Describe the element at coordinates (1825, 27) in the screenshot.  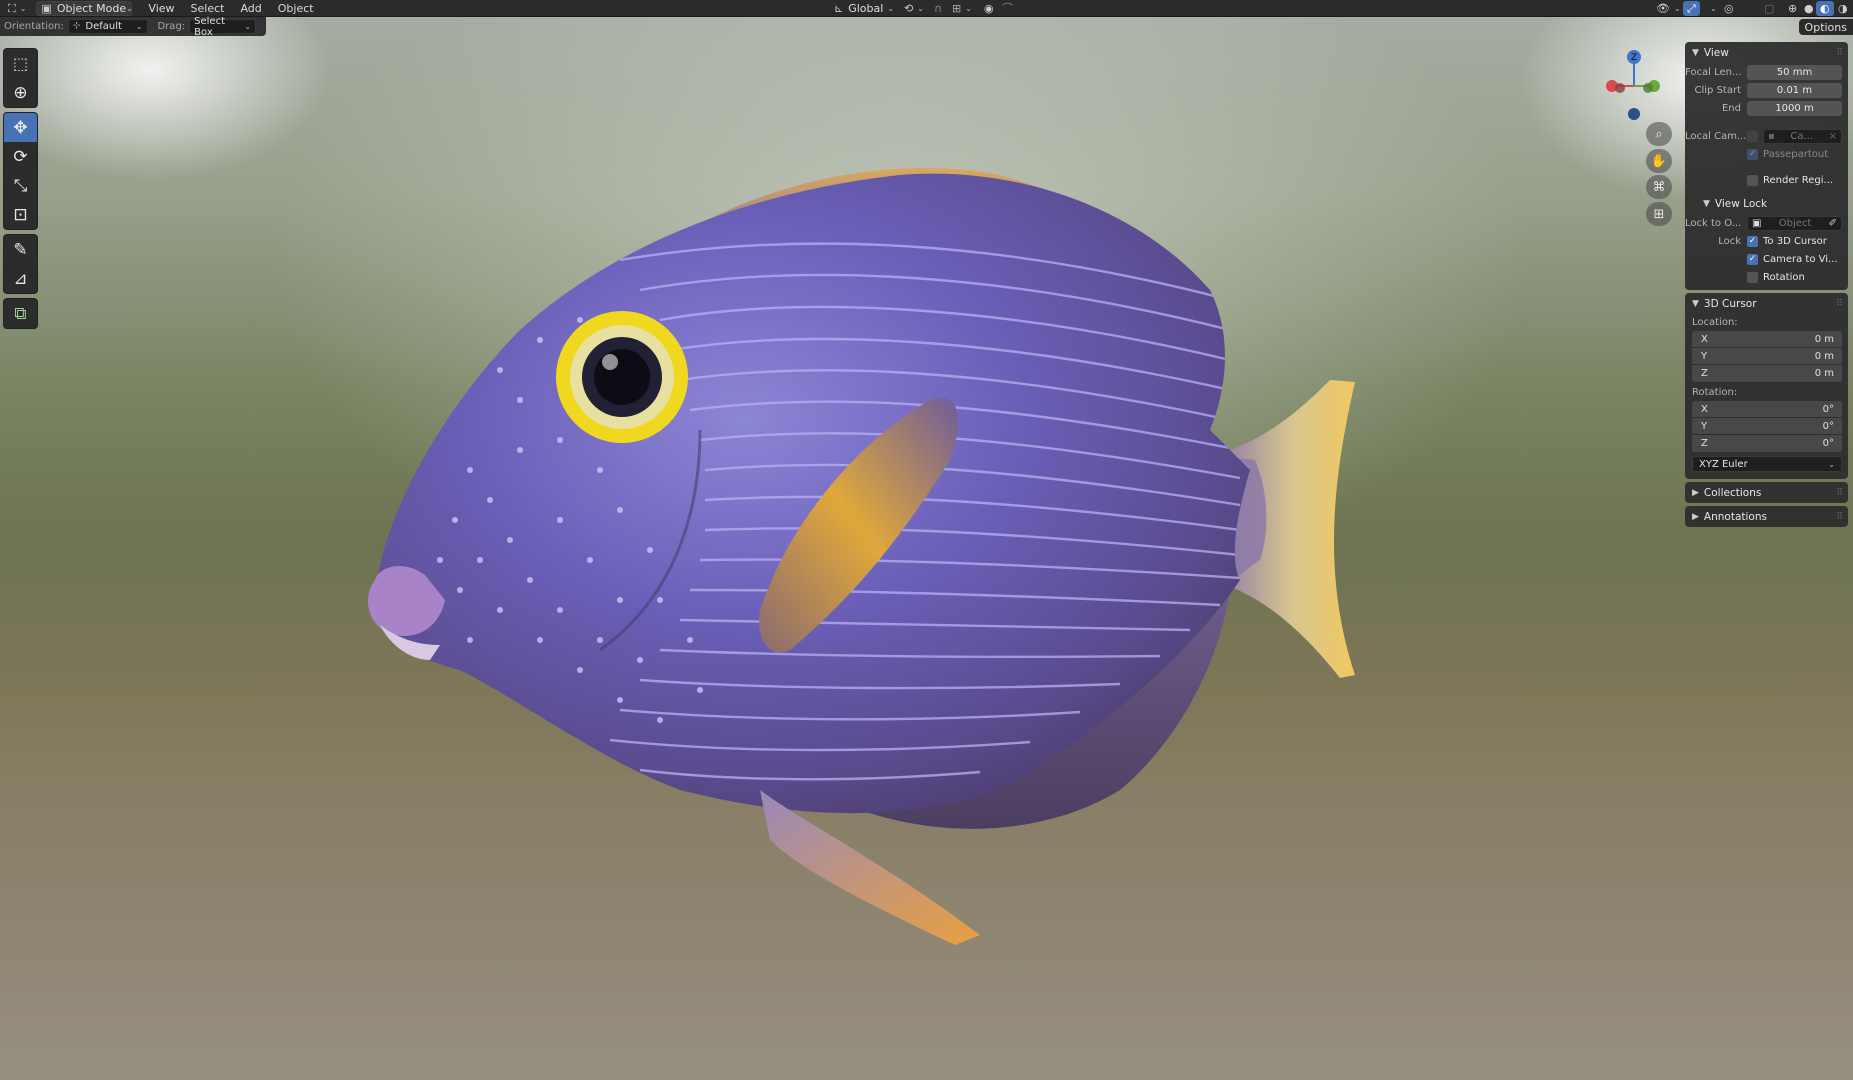
I see `options-button: Options` at that location.